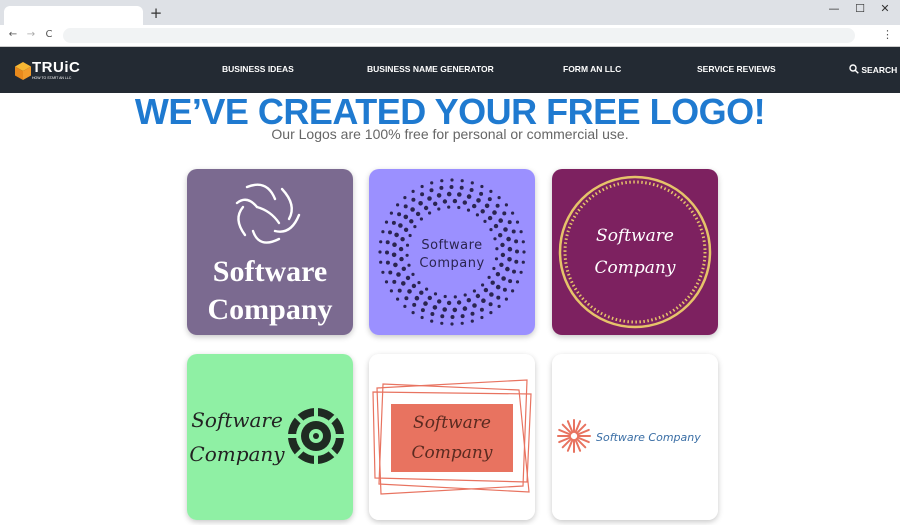 The image size is (900, 525). I want to click on nav-business-ideas: BUSINESS IDEAS, so click(258, 69).